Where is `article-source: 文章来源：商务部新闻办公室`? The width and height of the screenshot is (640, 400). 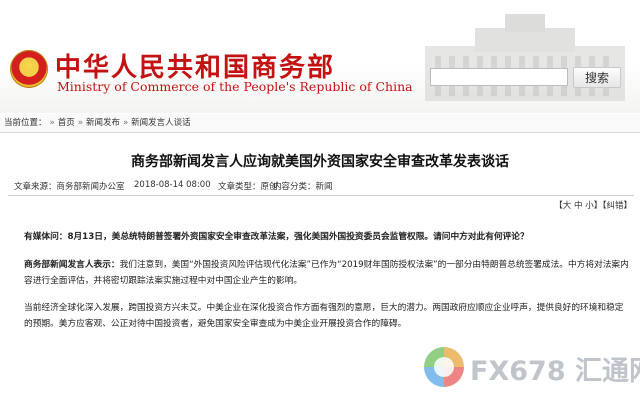 article-source: 文章来源：商务部新闻办公室 is located at coordinates (69, 187).